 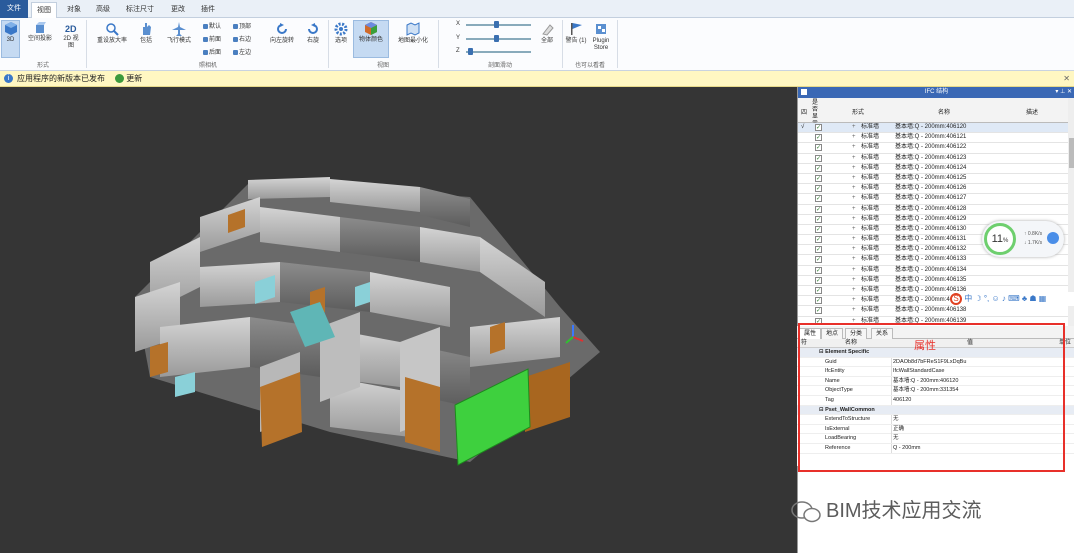 I want to click on col-header-type: 形式, so click(x=858, y=111).